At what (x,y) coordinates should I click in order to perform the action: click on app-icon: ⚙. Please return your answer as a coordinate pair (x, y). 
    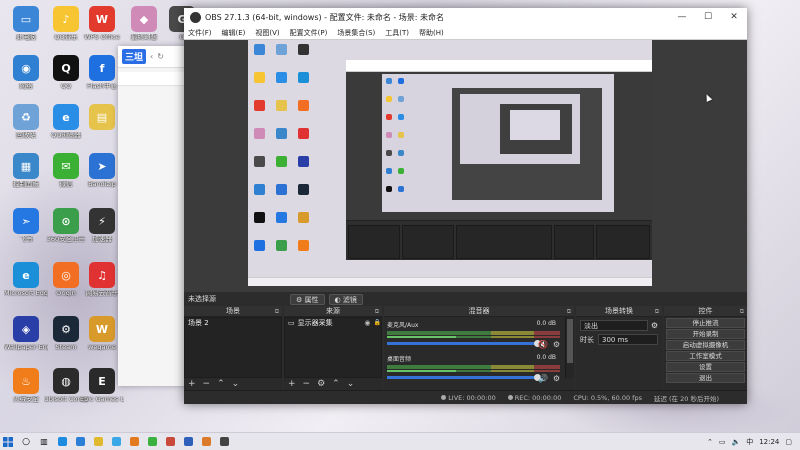
    Looking at the image, I should click on (66, 329).